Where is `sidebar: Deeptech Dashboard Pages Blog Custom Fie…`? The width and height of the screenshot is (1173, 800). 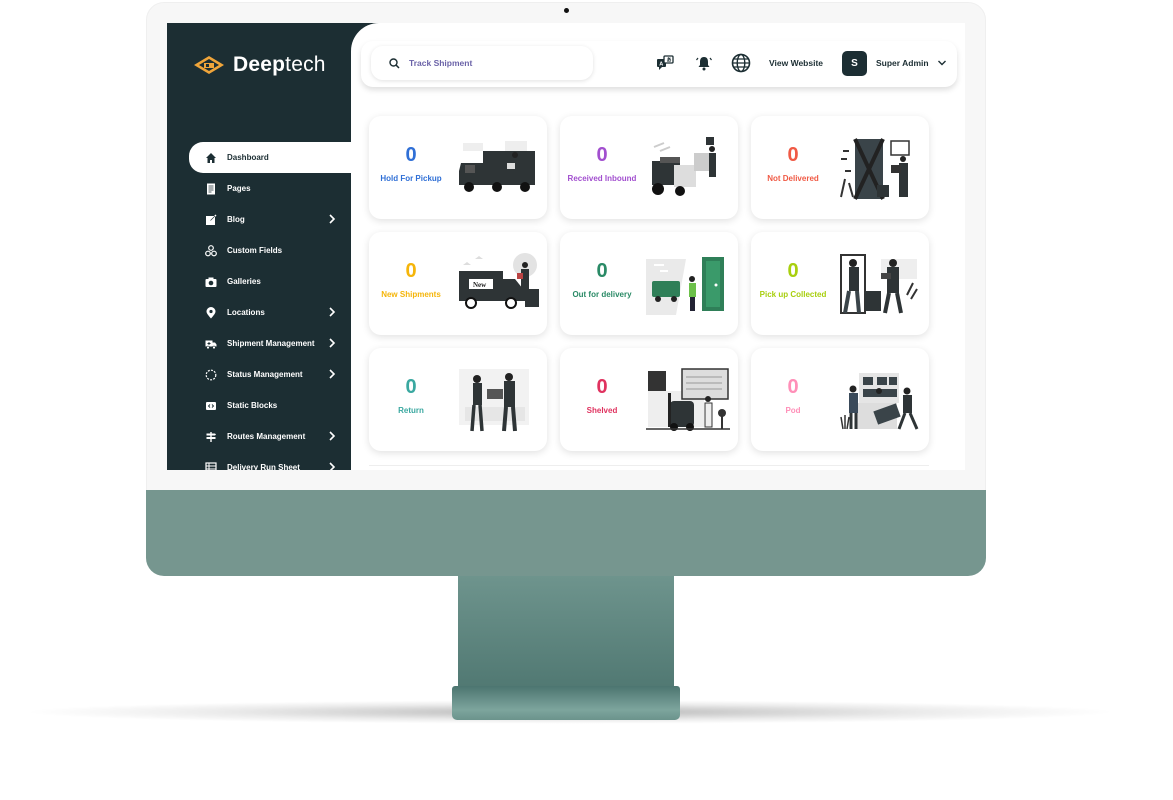 sidebar: Deeptech Dashboard Pages Blog Custom Fie… is located at coordinates (259, 246).